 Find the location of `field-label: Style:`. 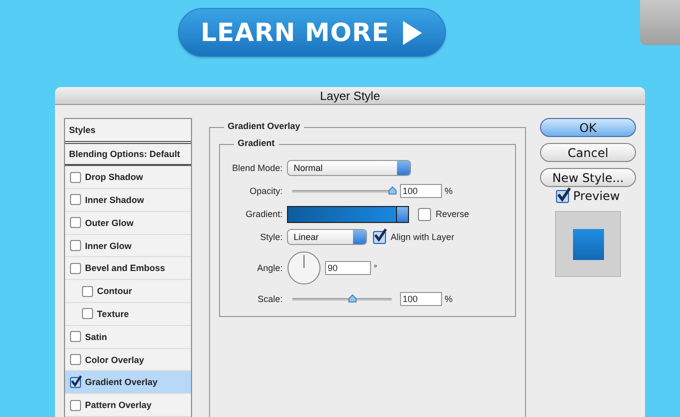

field-label: Style: is located at coordinates (271, 237).